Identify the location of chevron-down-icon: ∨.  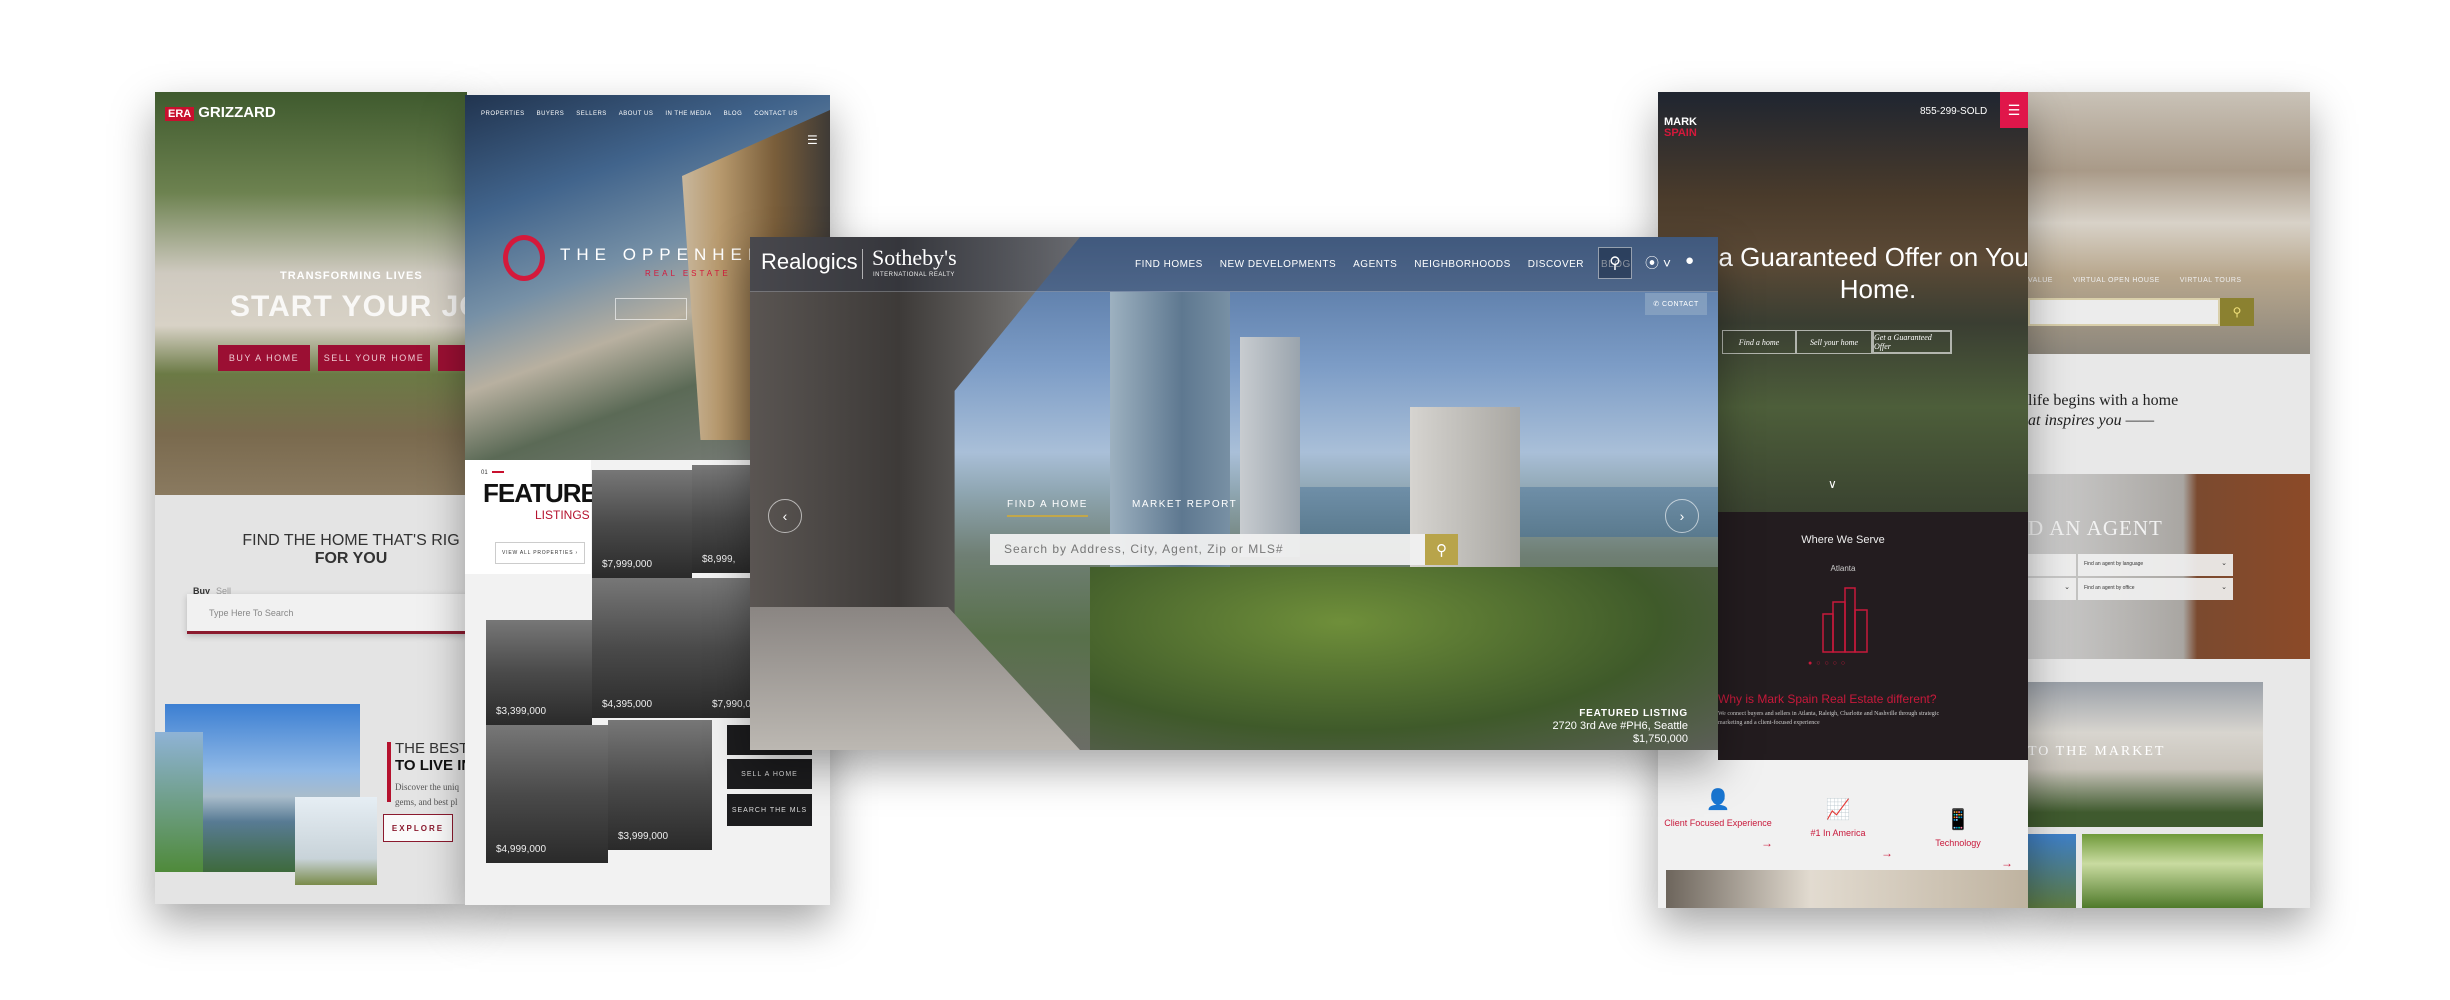
(1832, 484).